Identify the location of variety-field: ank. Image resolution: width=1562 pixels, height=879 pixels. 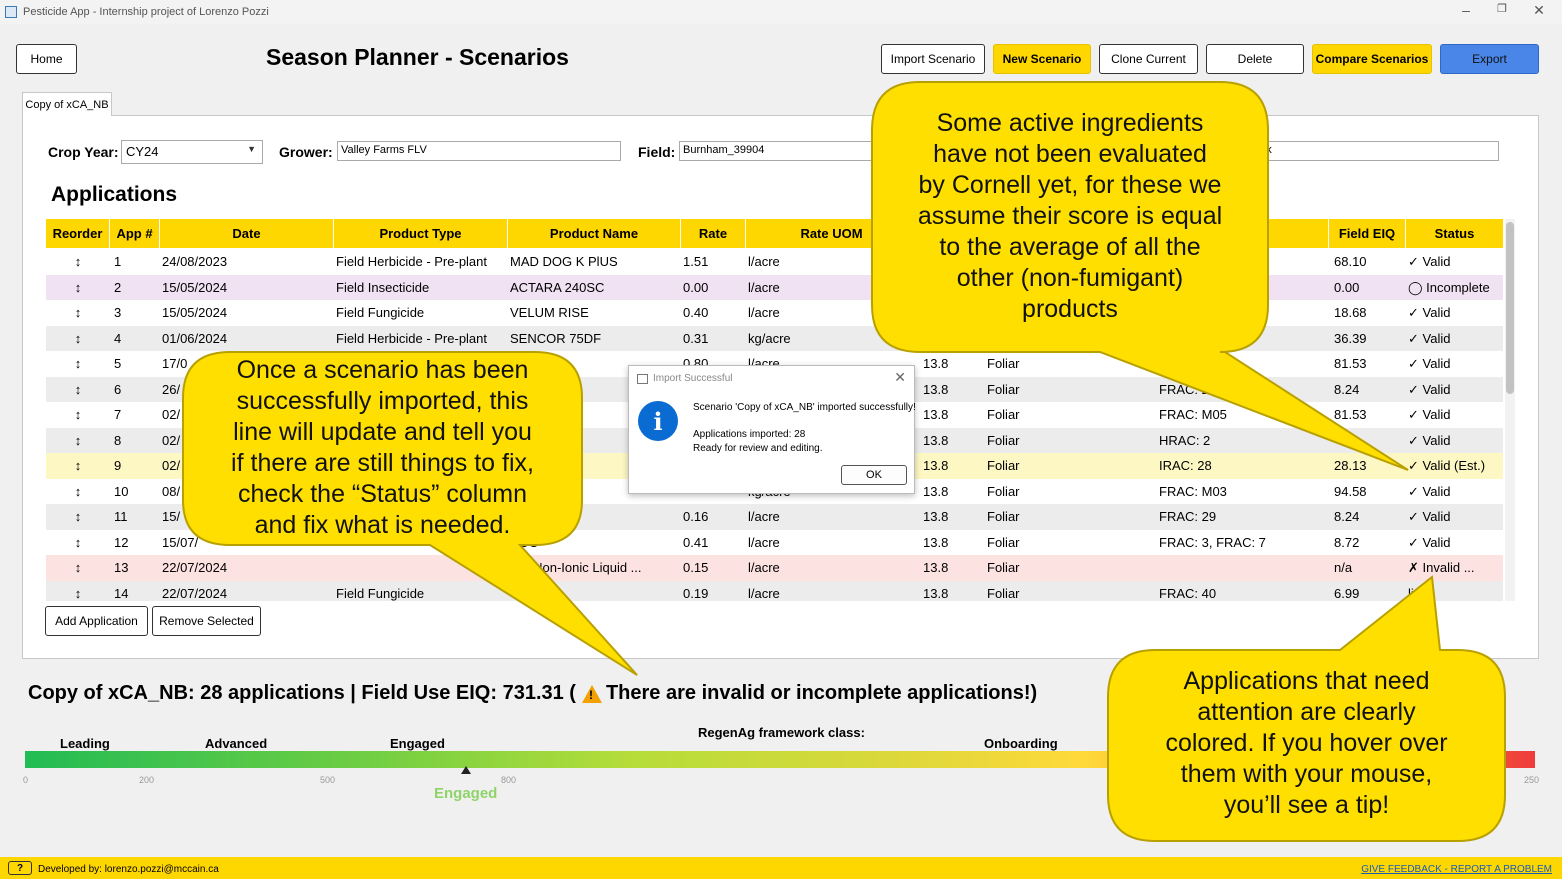
(1374, 151).